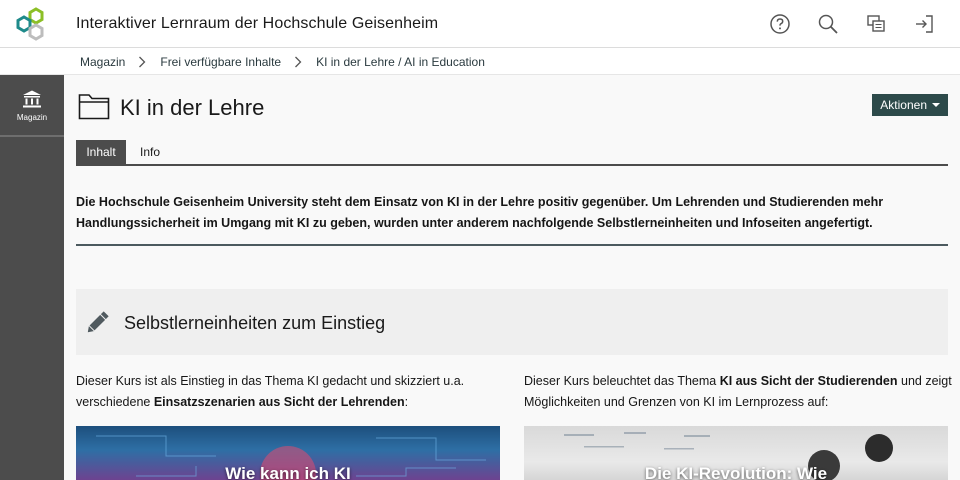 The width and height of the screenshot is (960, 480). Describe the element at coordinates (903, 105) in the screenshot. I see `actions-label: Aktionen` at that location.